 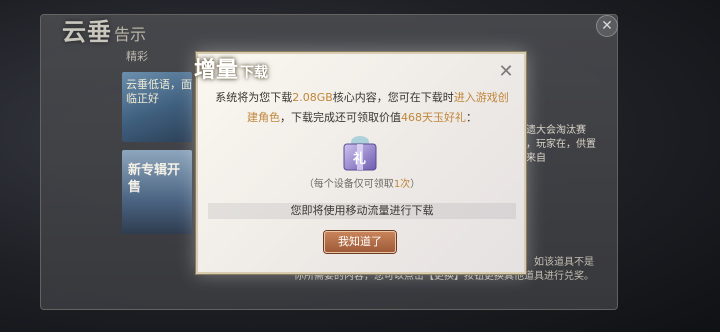 What do you see at coordinates (348, 184) in the screenshot?
I see `note-prefix: （每个设备仅可领取` at bounding box center [348, 184].